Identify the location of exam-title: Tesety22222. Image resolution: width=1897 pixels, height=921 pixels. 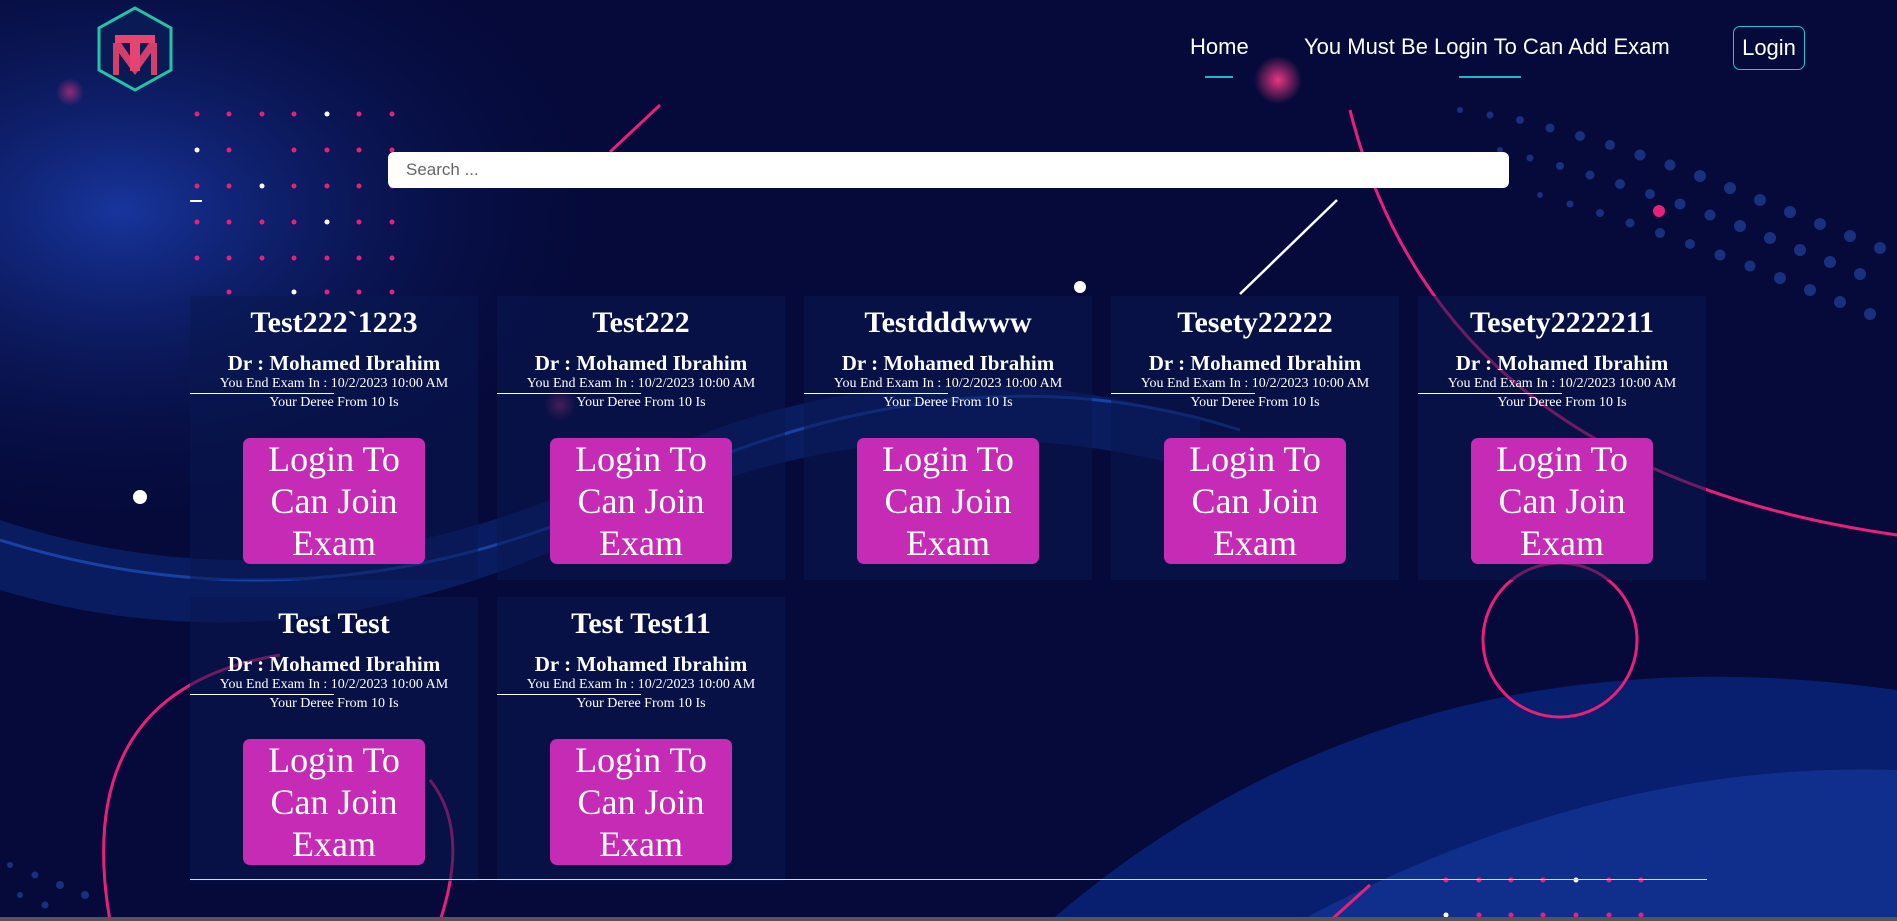
(1255, 322).